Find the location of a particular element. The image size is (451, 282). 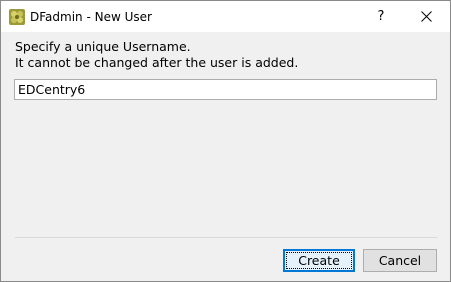

close-icon is located at coordinates (426, 16).